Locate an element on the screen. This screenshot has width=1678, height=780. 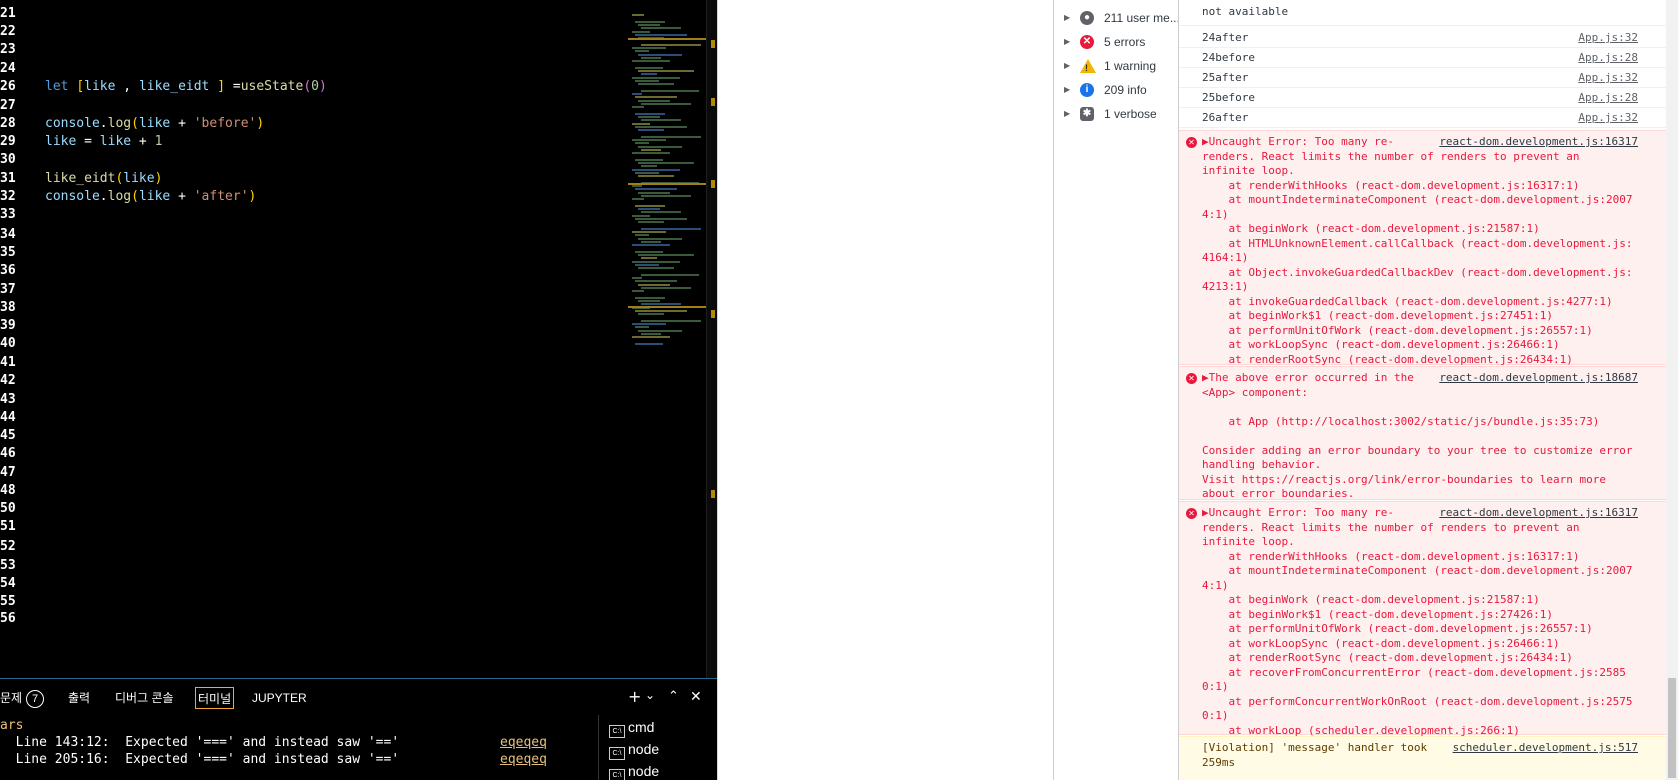
code-line: 43 is located at coordinates (314, 399).